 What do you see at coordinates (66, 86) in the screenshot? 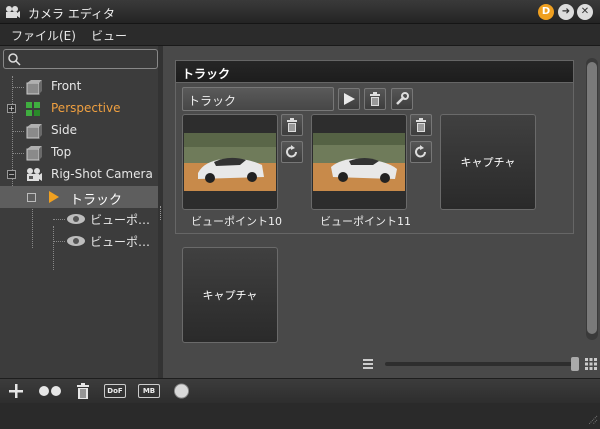
I see `tree-item-label: Front` at bounding box center [66, 86].